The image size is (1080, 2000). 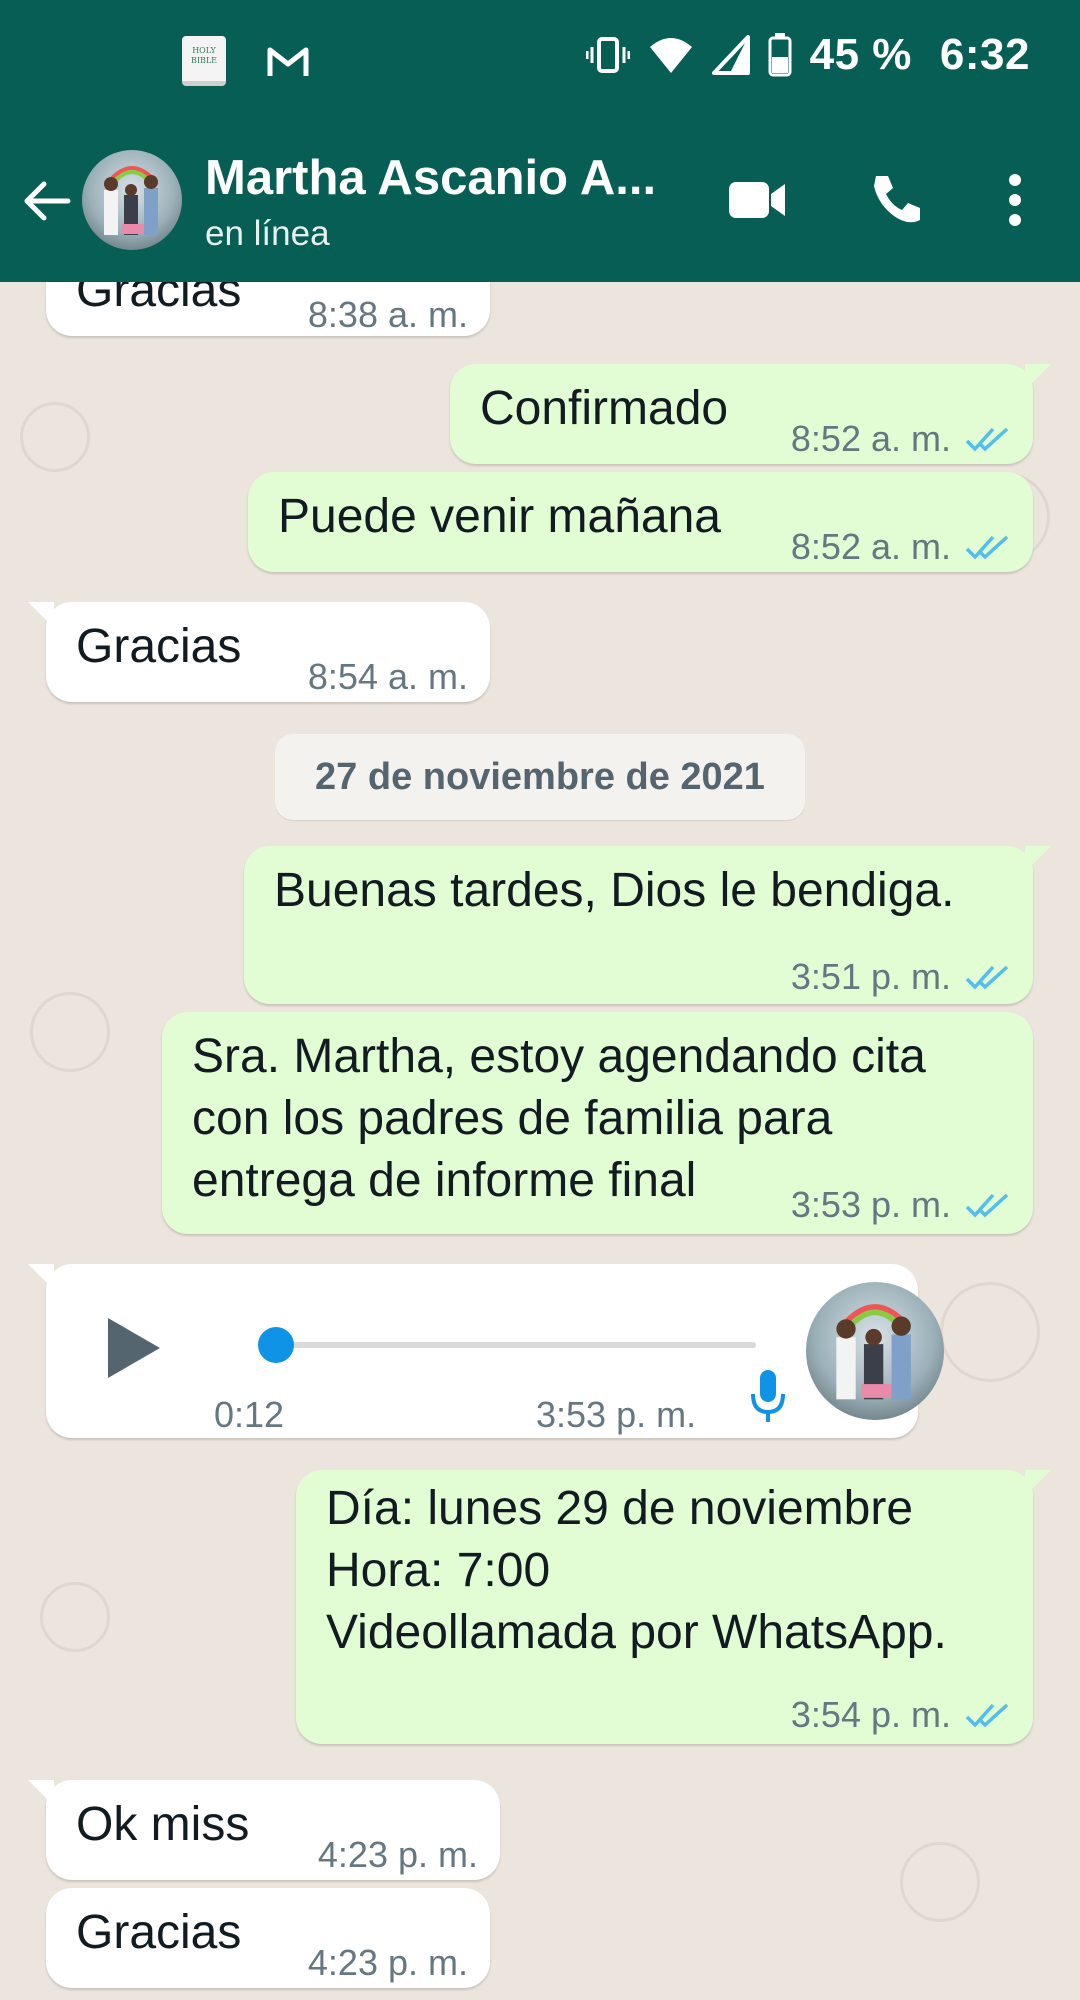 I want to click on message-text: Confirmado, so click(x=604, y=408).